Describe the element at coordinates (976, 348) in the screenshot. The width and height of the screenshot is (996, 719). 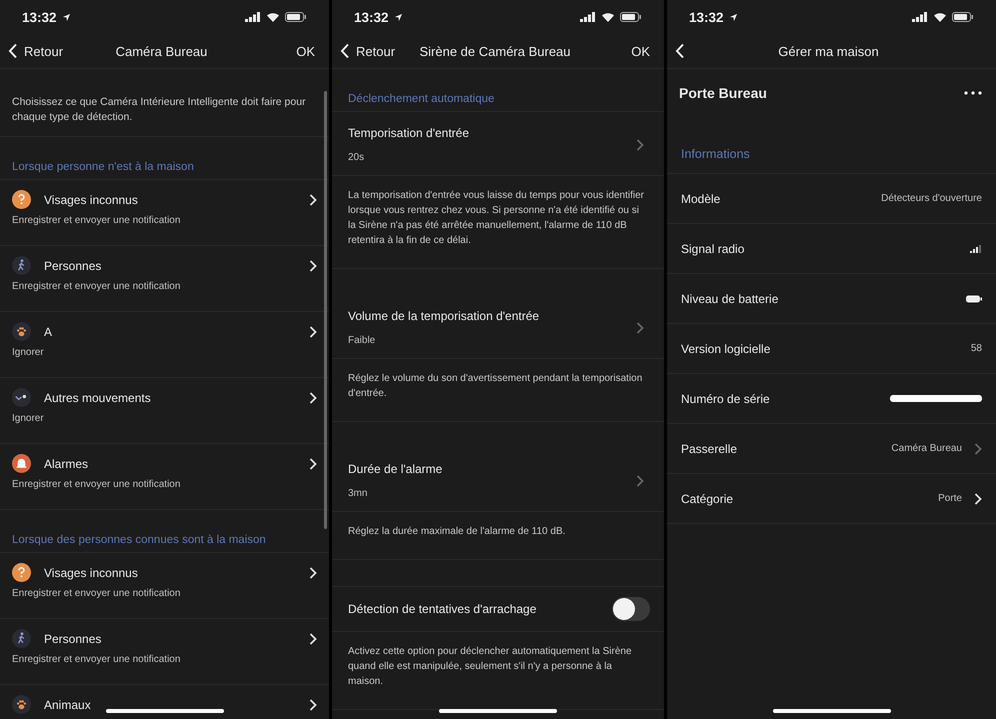
I see `info-value: 58` at that location.